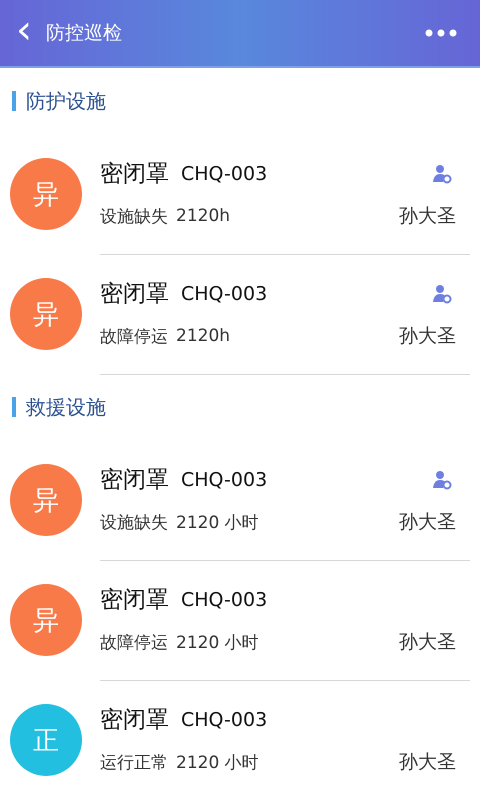 Image resolution: width=480 pixels, height=800 pixels. What do you see at coordinates (24, 33) in the screenshot?
I see `back-button: ‹` at bounding box center [24, 33].